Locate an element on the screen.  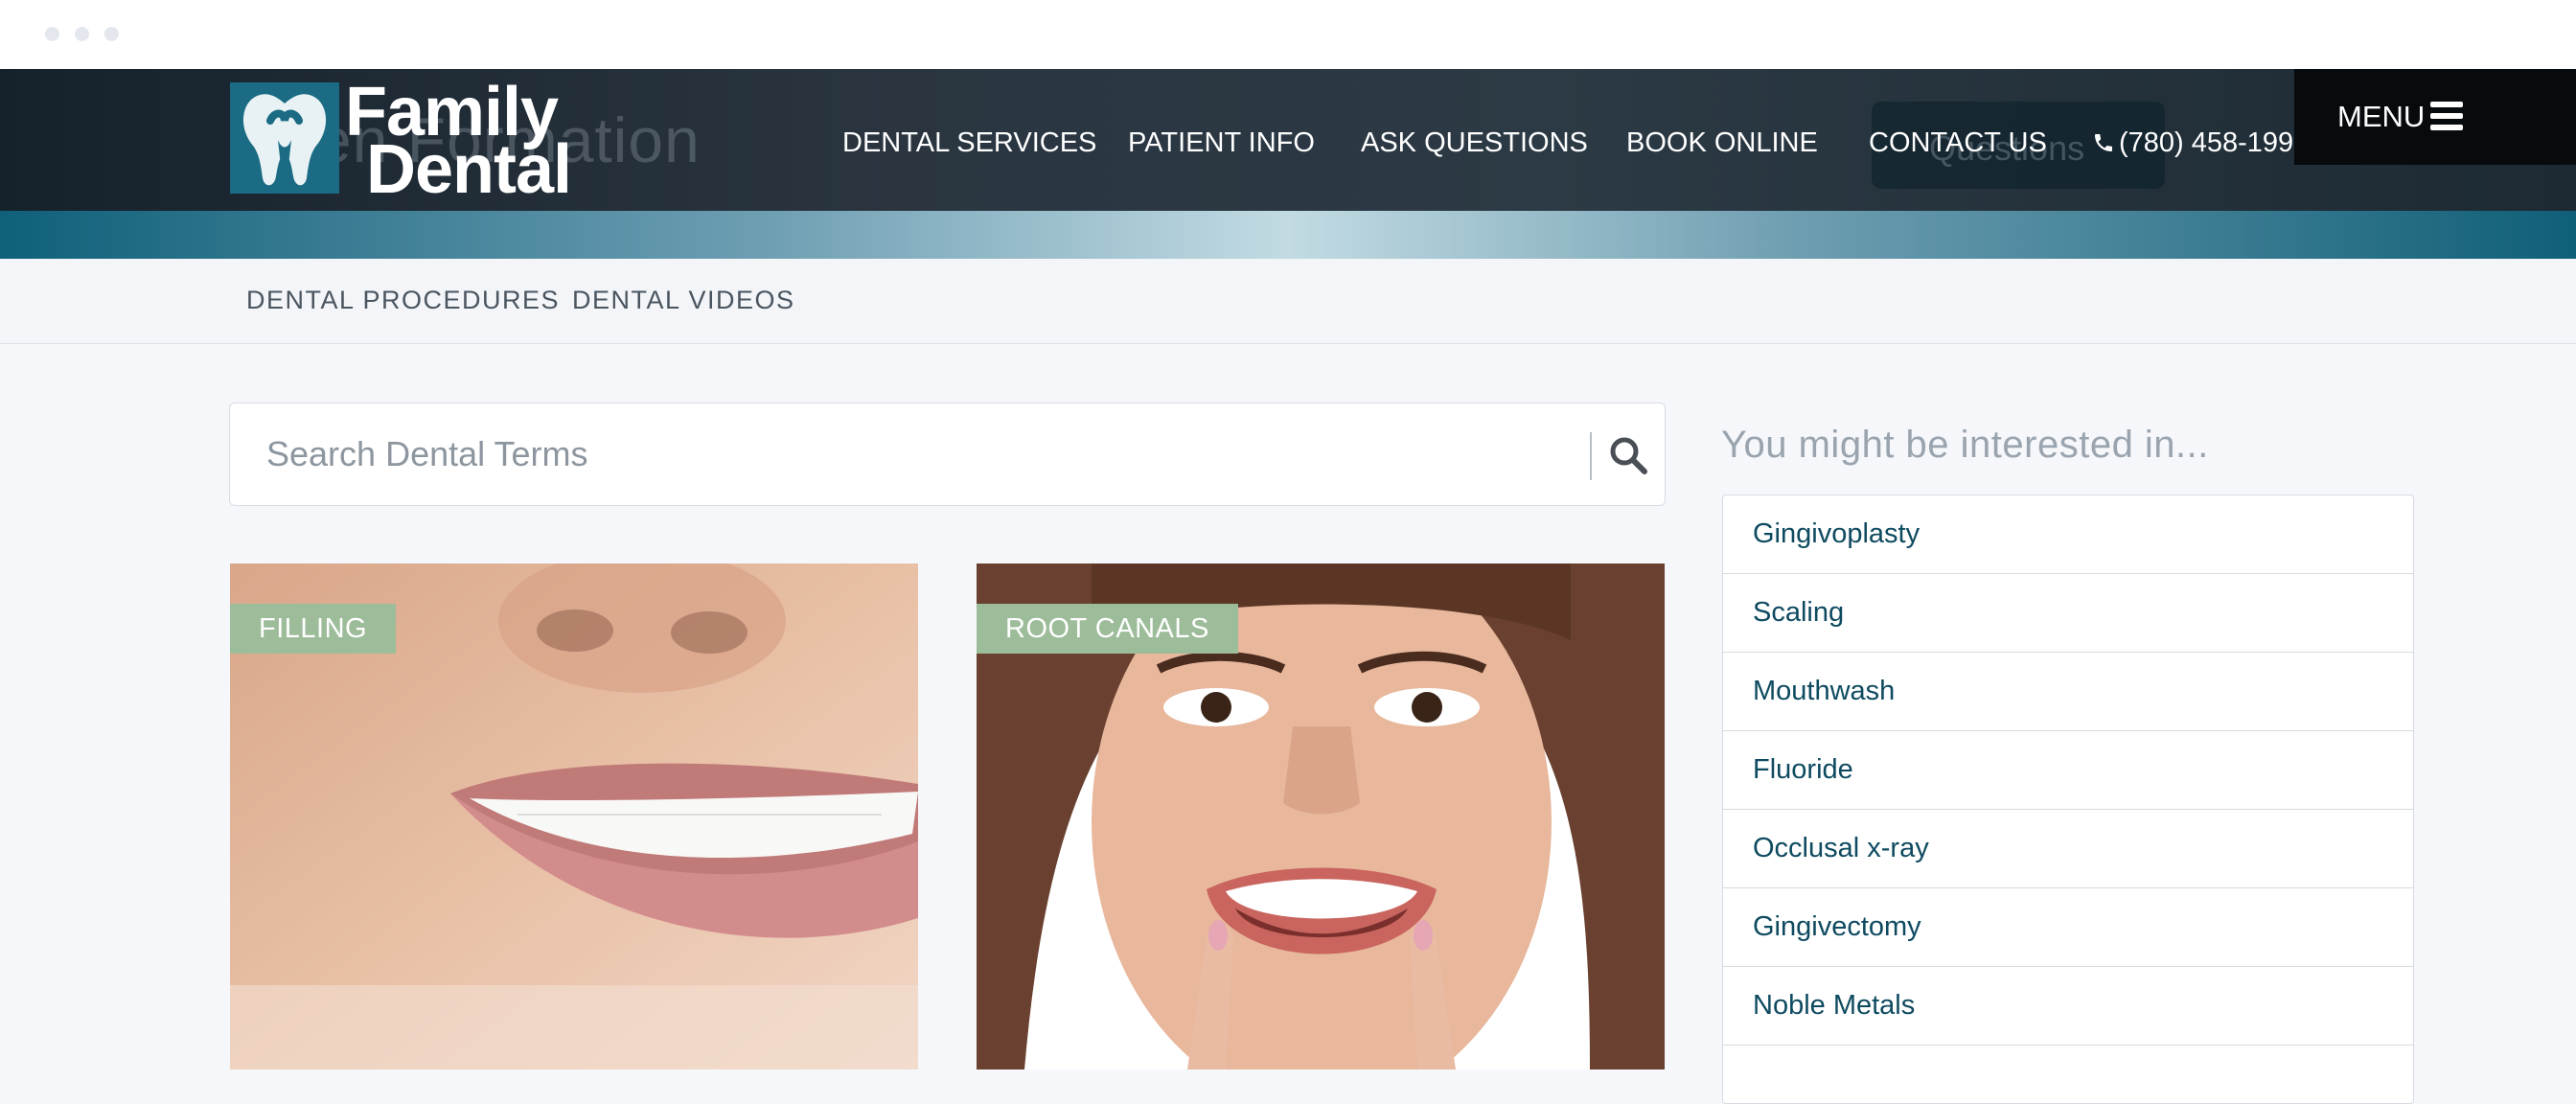
header-accent-band is located at coordinates (1288, 235).